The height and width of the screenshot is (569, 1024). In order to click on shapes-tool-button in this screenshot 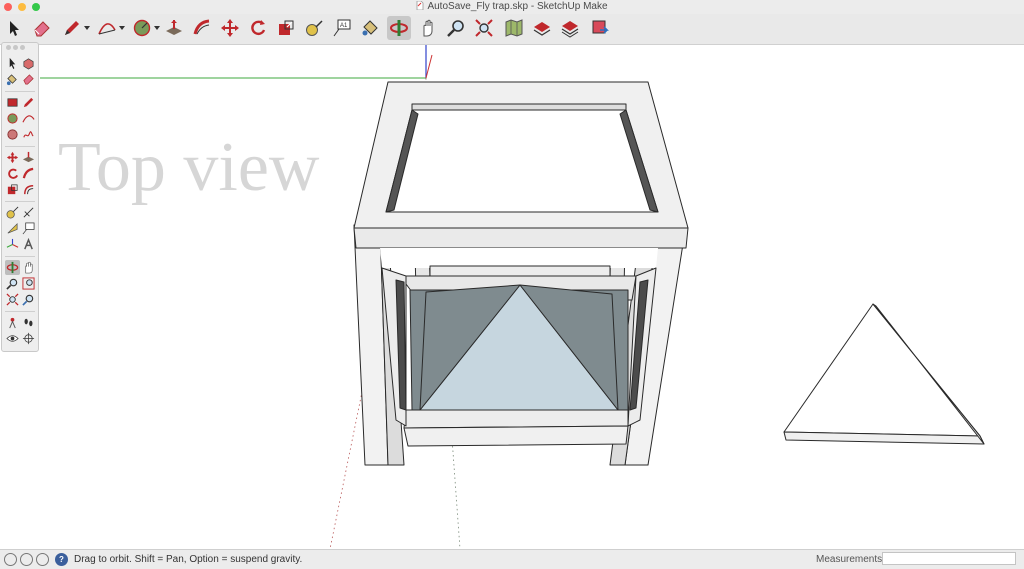, I will do `click(145, 28)`.